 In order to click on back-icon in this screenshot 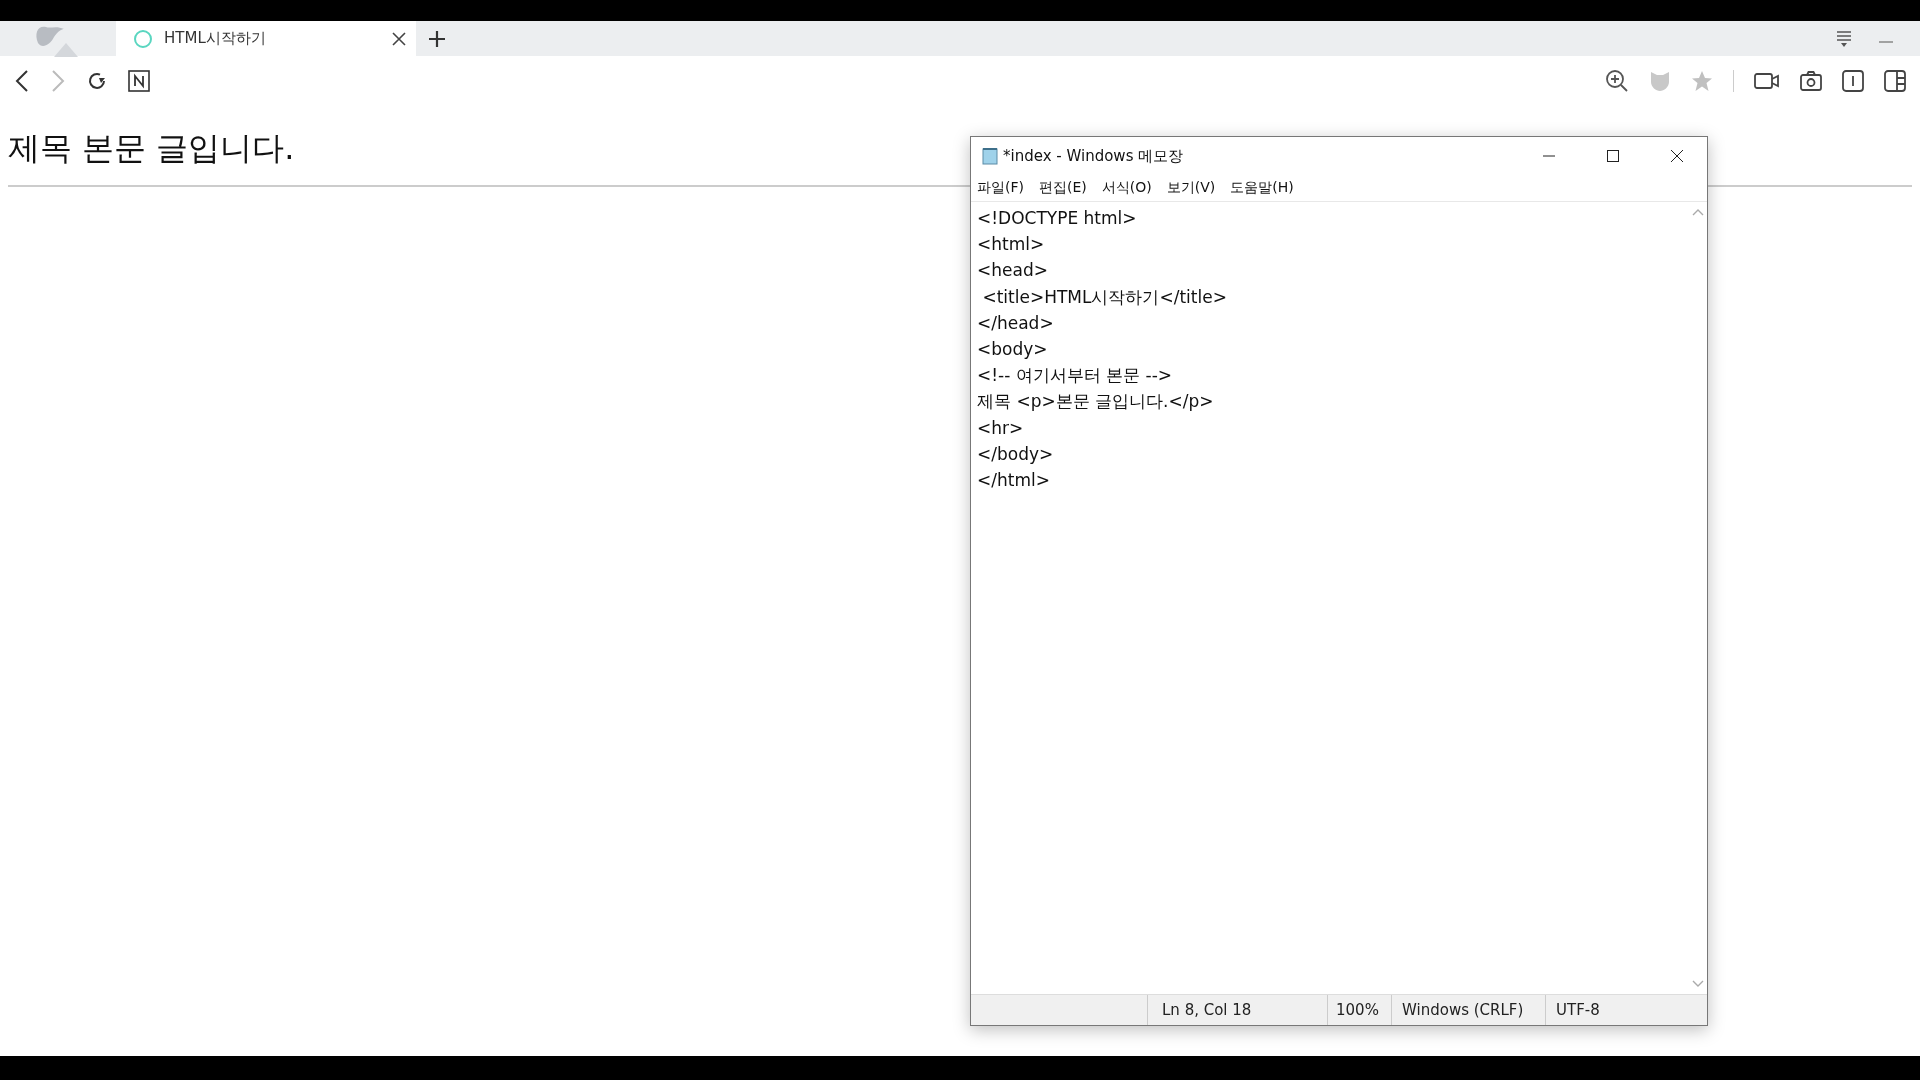, I will do `click(22, 80)`.